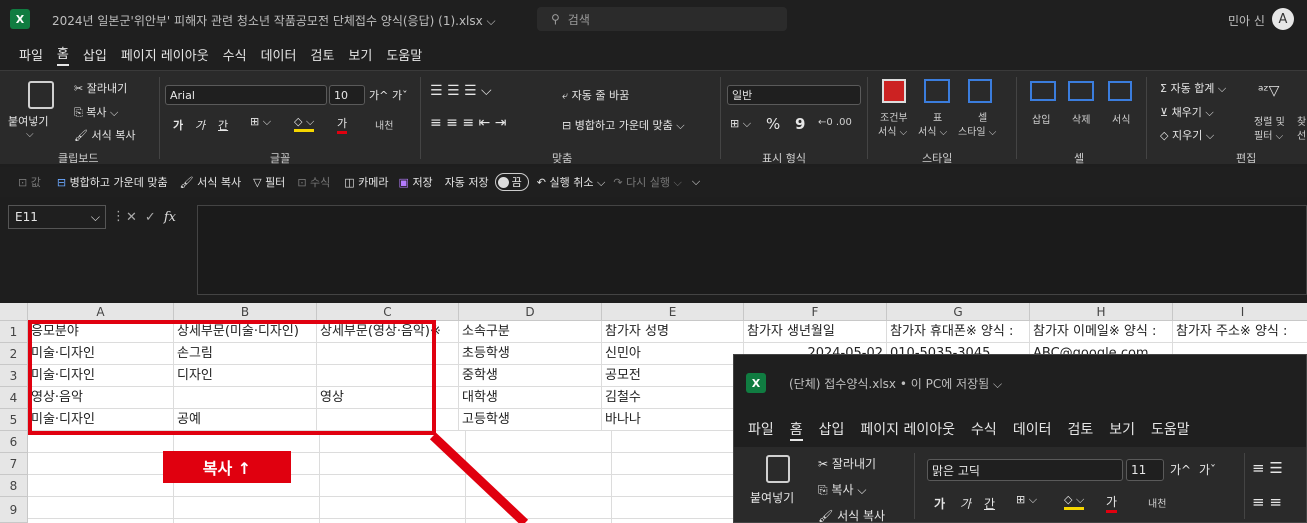 The image size is (1307, 523). What do you see at coordinates (235, 54) in the screenshot?
I see `tab-formulas: 수식` at bounding box center [235, 54].